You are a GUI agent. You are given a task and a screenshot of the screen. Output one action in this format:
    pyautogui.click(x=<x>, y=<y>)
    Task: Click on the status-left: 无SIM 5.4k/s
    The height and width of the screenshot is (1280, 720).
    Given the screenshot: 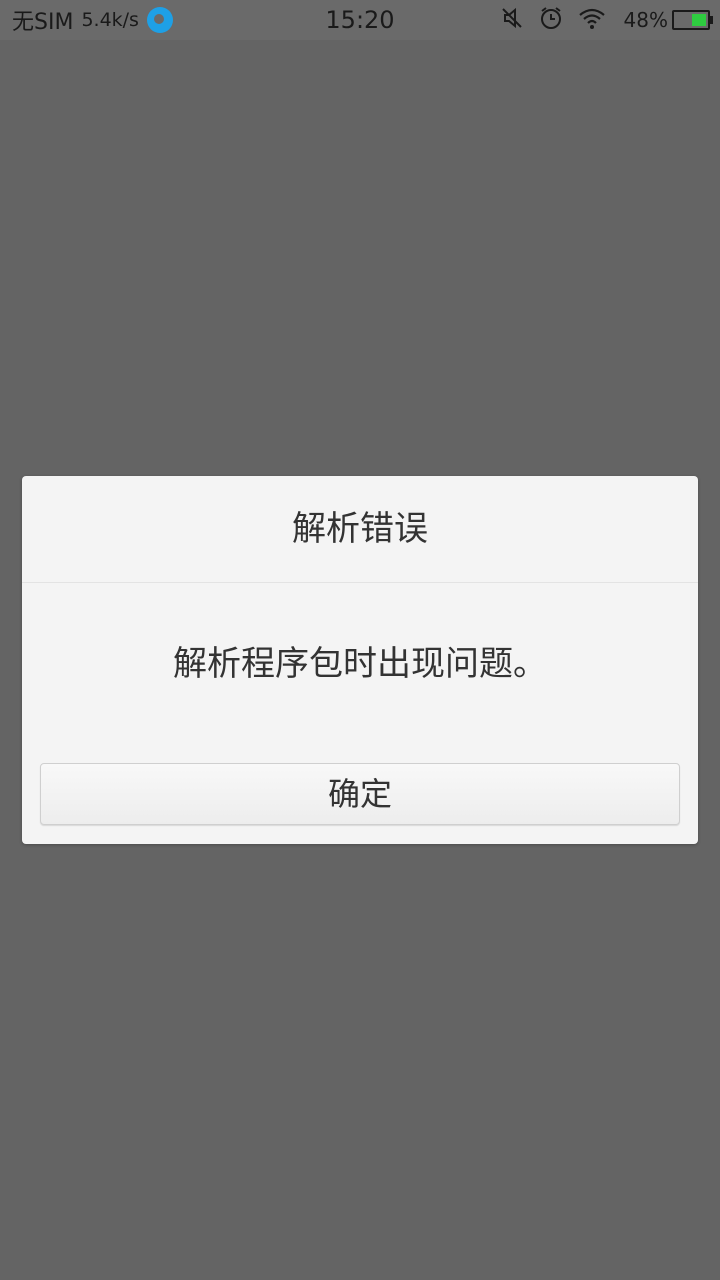 What is the action you would take?
    pyautogui.click(x=92, y=20)
    